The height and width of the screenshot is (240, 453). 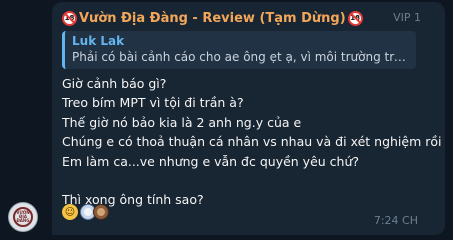 What do you see at coordinates (114, 83) in the screenshot?
I see `message-line: Giờ cảnh báo gì?` at bounding box center [114, 83].